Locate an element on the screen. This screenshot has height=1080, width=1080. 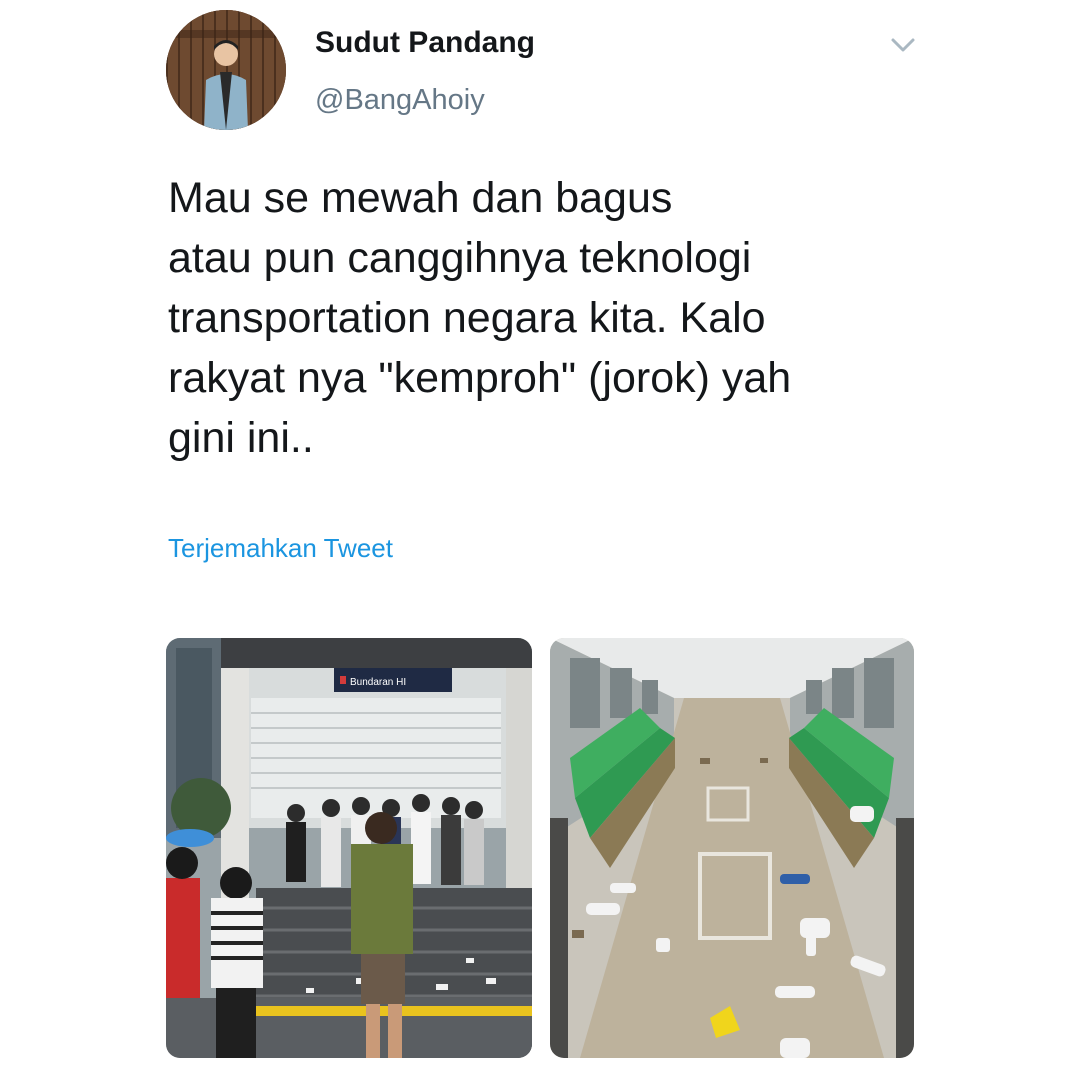
avatar-photo is located at coordinates (226, 70).